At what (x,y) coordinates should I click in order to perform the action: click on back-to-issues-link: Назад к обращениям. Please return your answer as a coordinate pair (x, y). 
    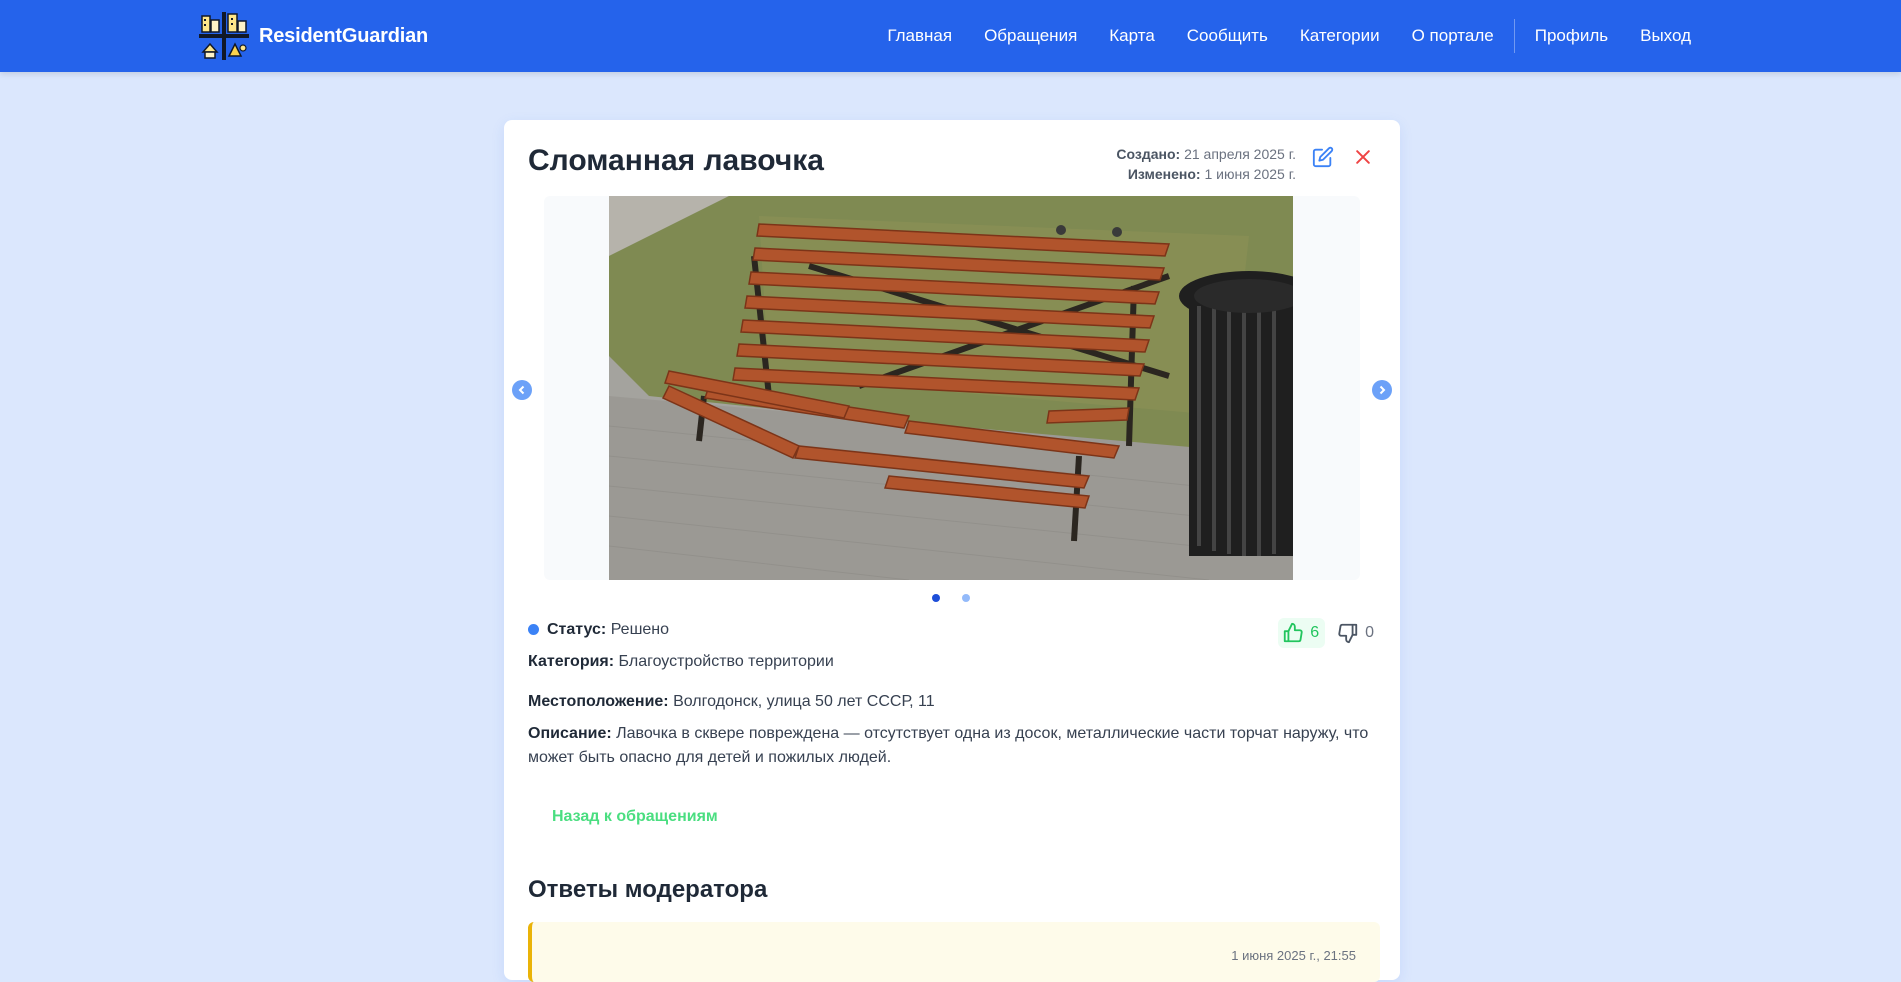
    Looking at the image, I should click on (635, 817).